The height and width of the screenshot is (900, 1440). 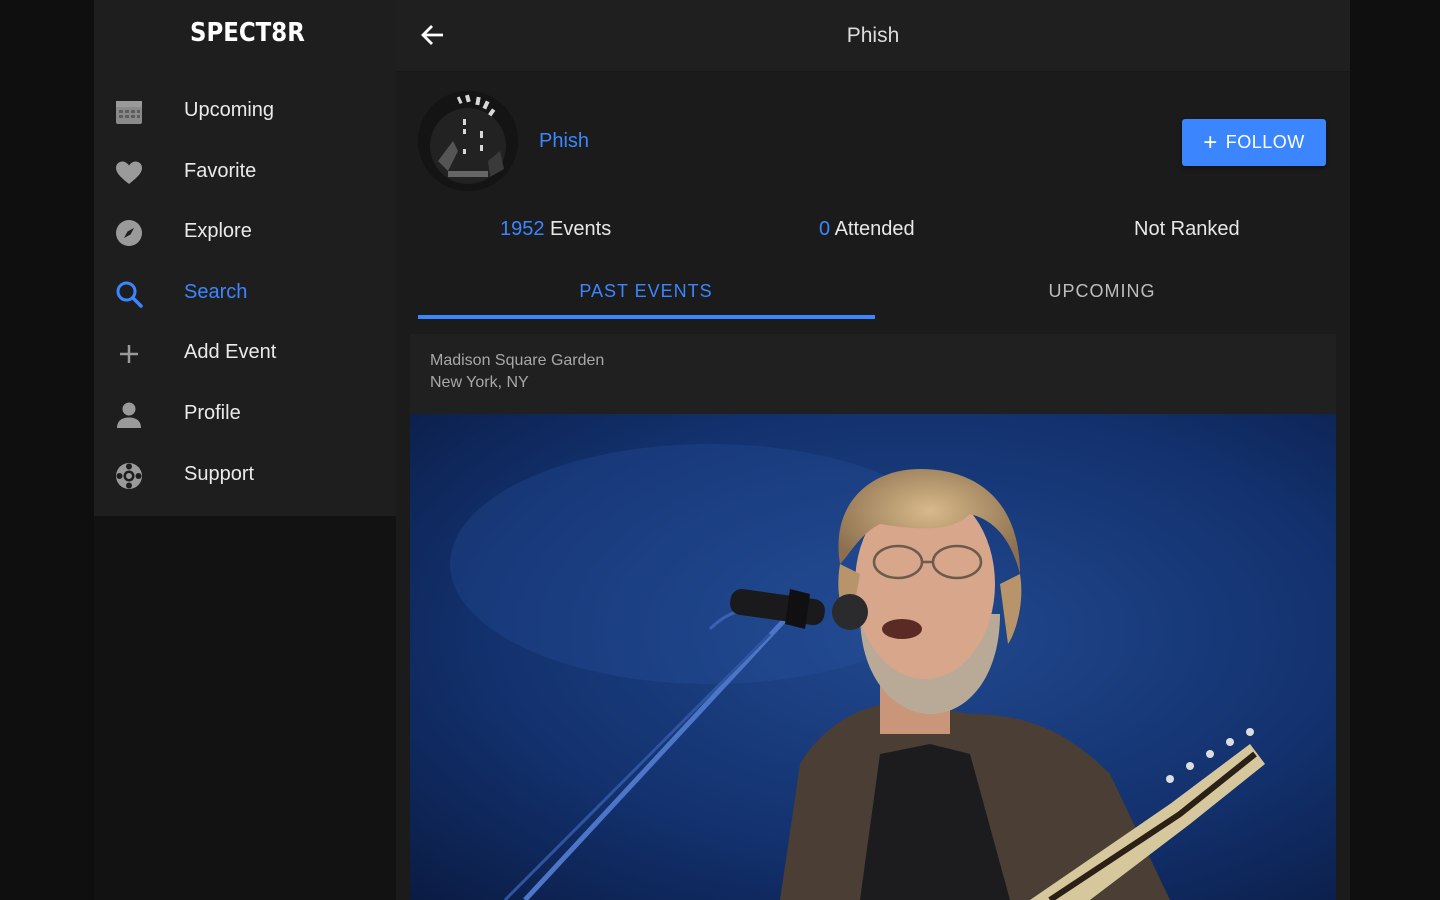 What do you see at coordinates (646, 317) in the screenshot?
I see `active-tab-indicator` at bounding box center [646, 317].